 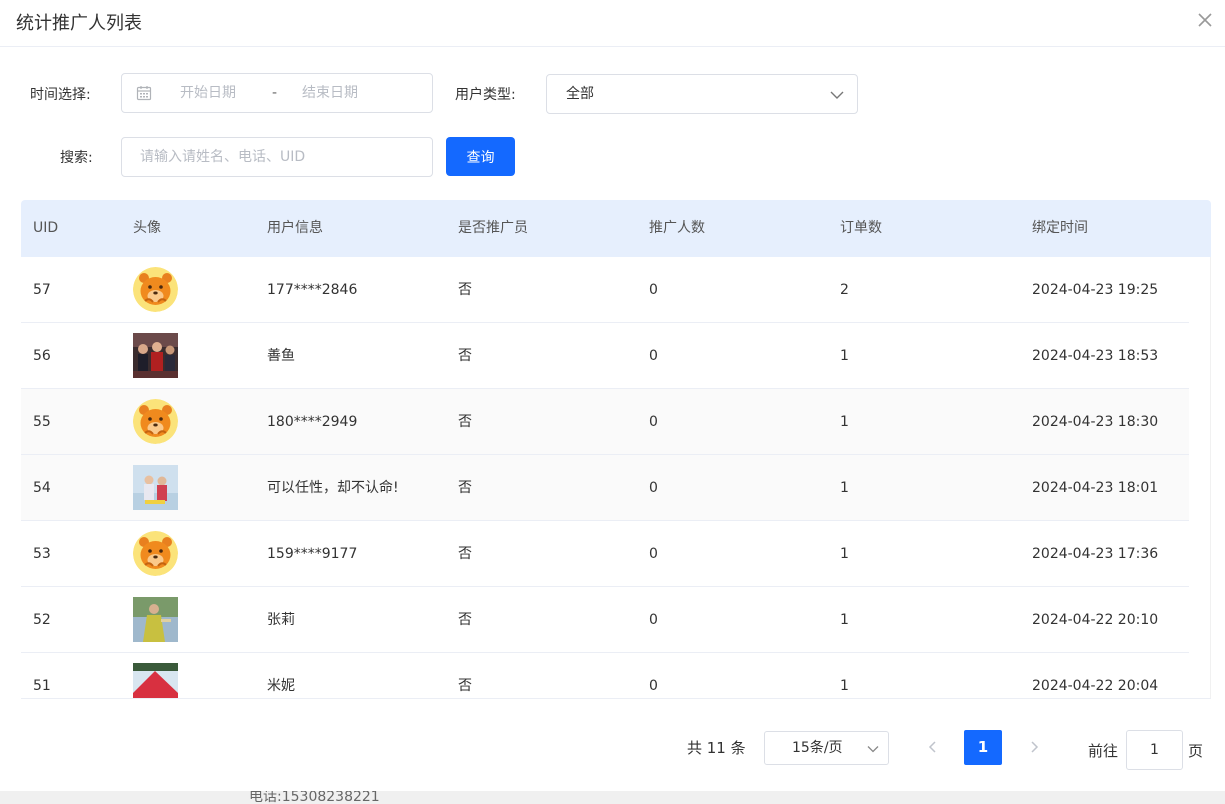 What do you see at coordinates (42, 356) in the screenshot?
I see `cell-uid: 56` at bounding box center [42, 356].